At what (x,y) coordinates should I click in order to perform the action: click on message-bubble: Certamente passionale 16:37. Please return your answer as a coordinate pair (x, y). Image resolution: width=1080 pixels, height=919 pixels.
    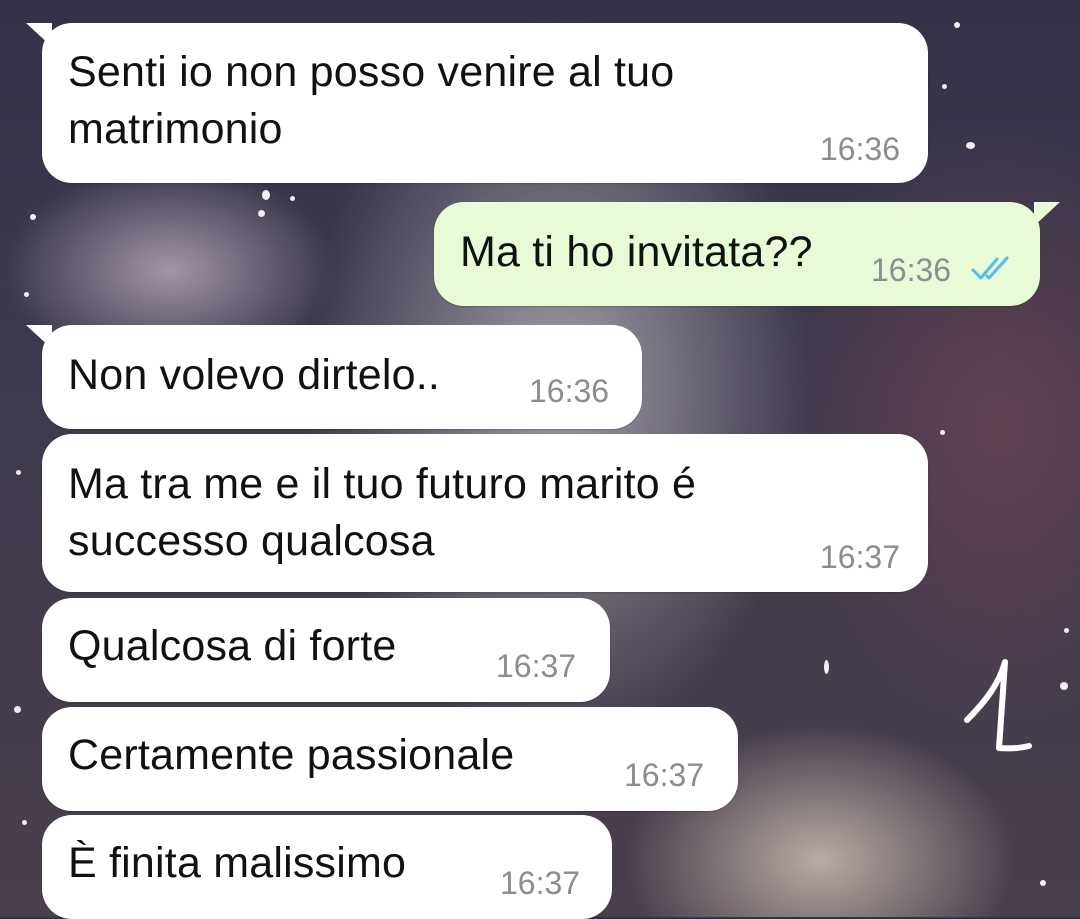
    Looking at the image, I should click on (390, 759).